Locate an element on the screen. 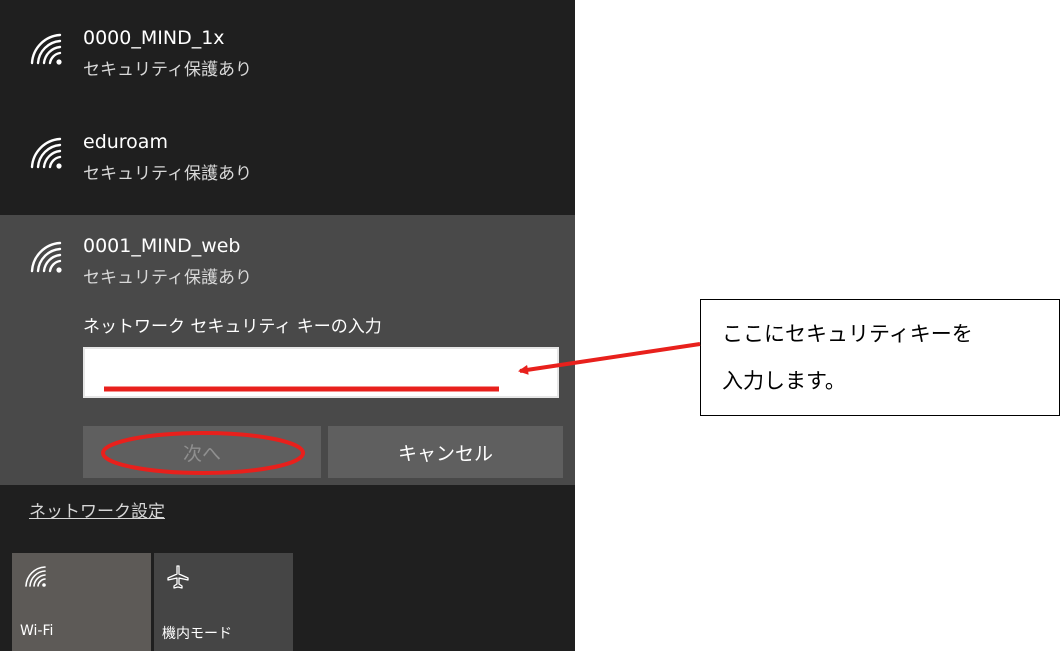 The image size is (1060, 651). airplane-mode-tile: 機内モード is located at coordinates (223, 602).